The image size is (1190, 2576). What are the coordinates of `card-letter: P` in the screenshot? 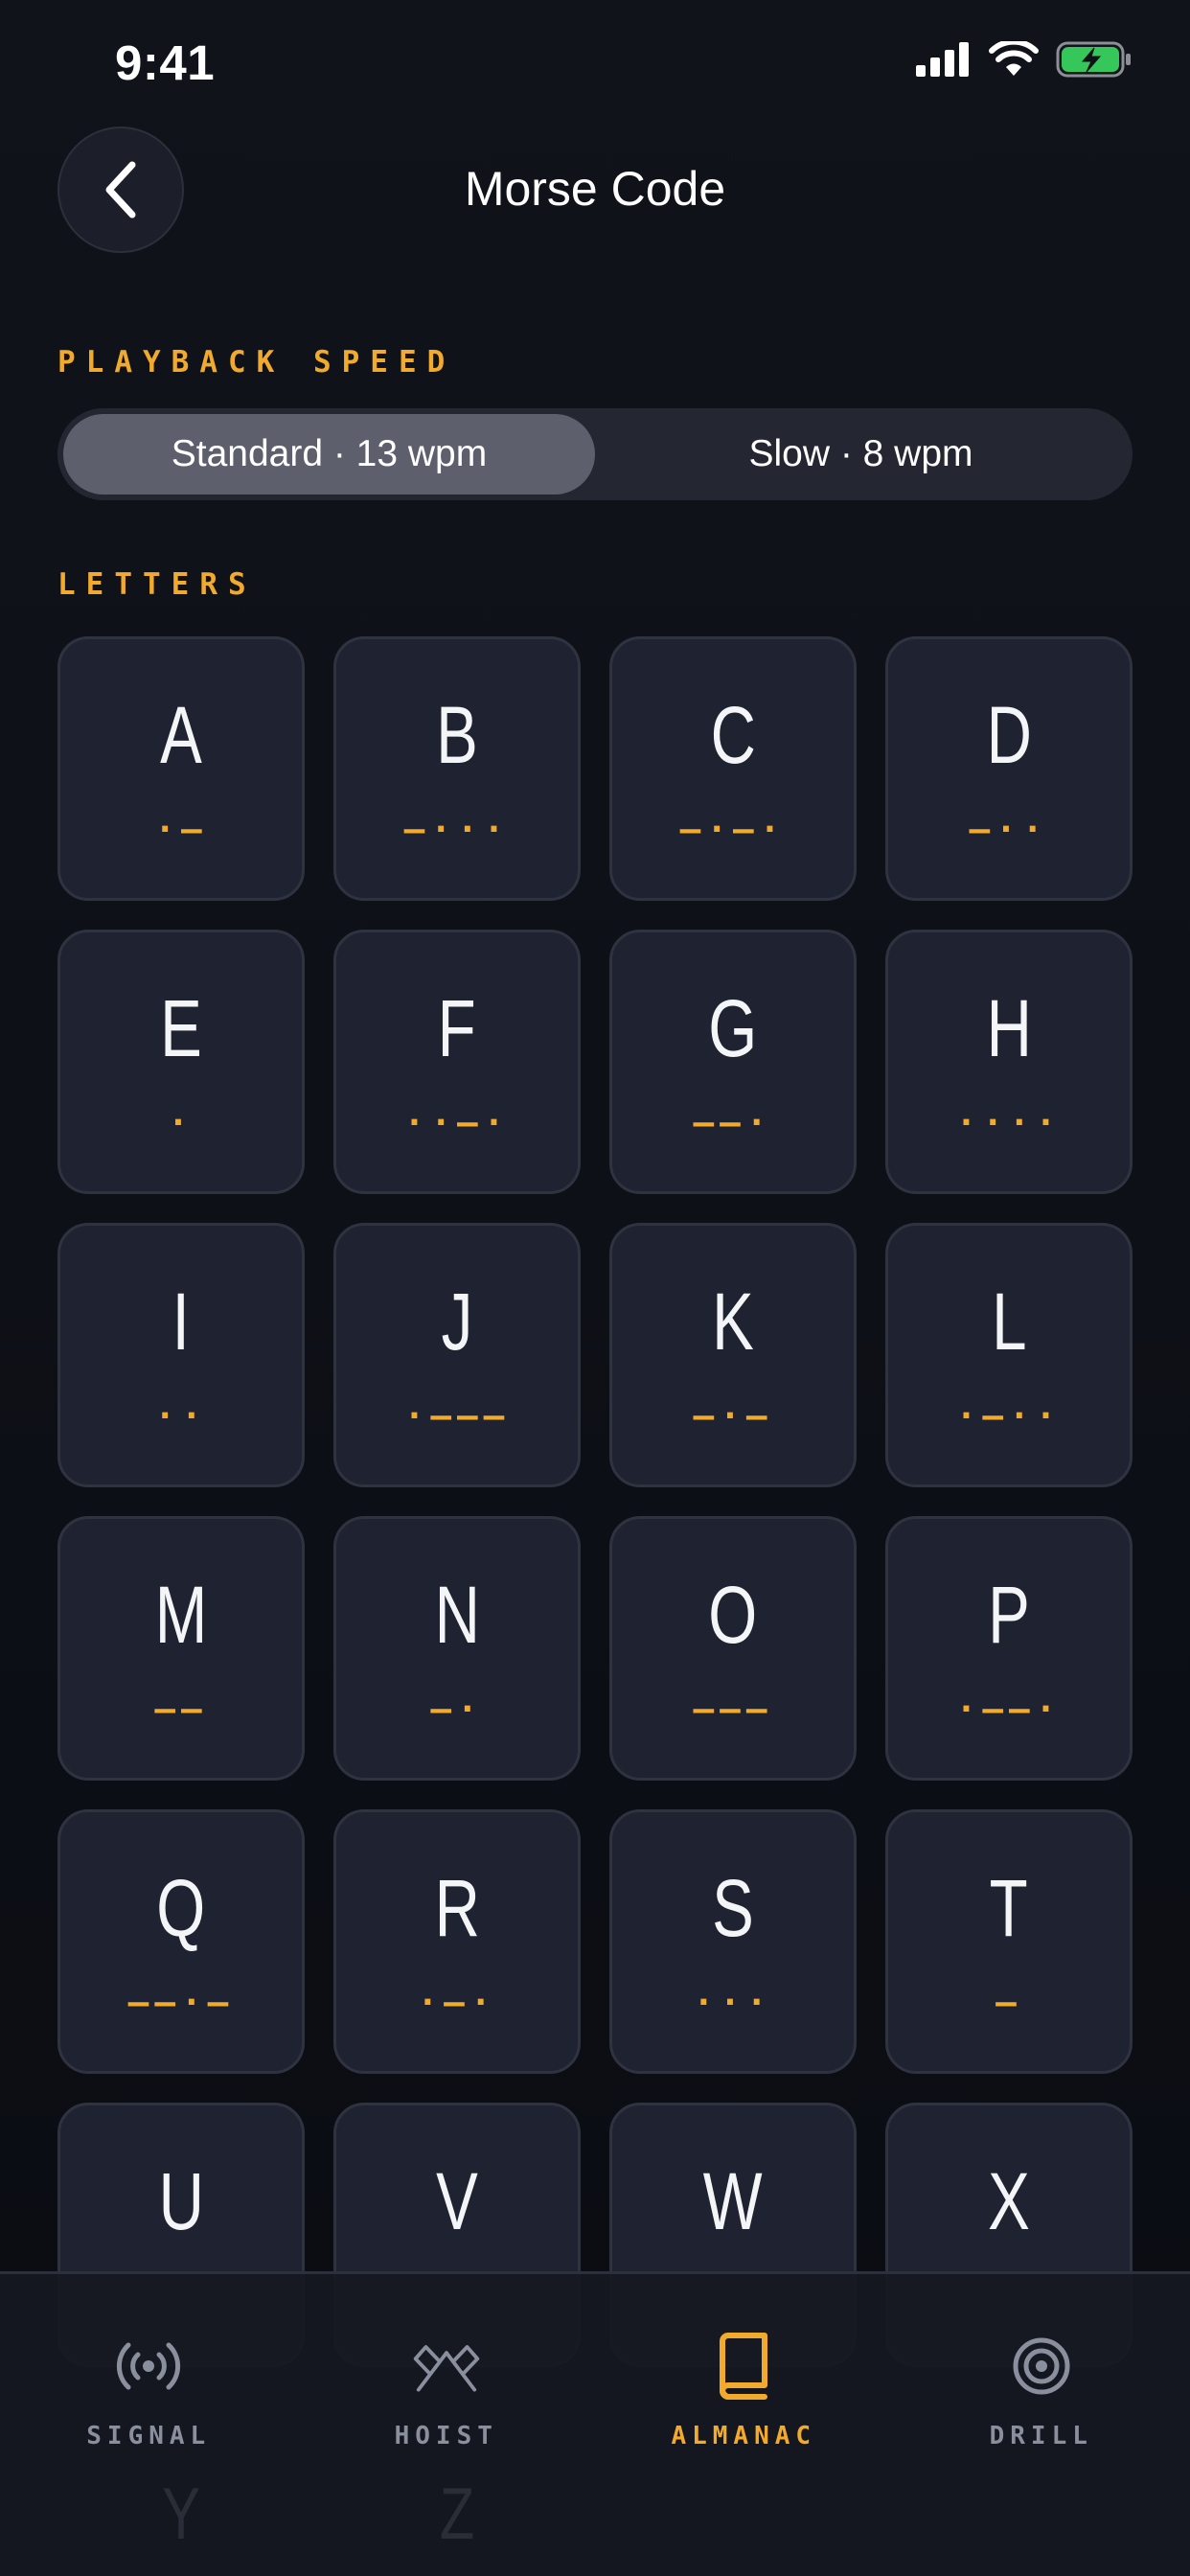 It's located at (1009, 1615).